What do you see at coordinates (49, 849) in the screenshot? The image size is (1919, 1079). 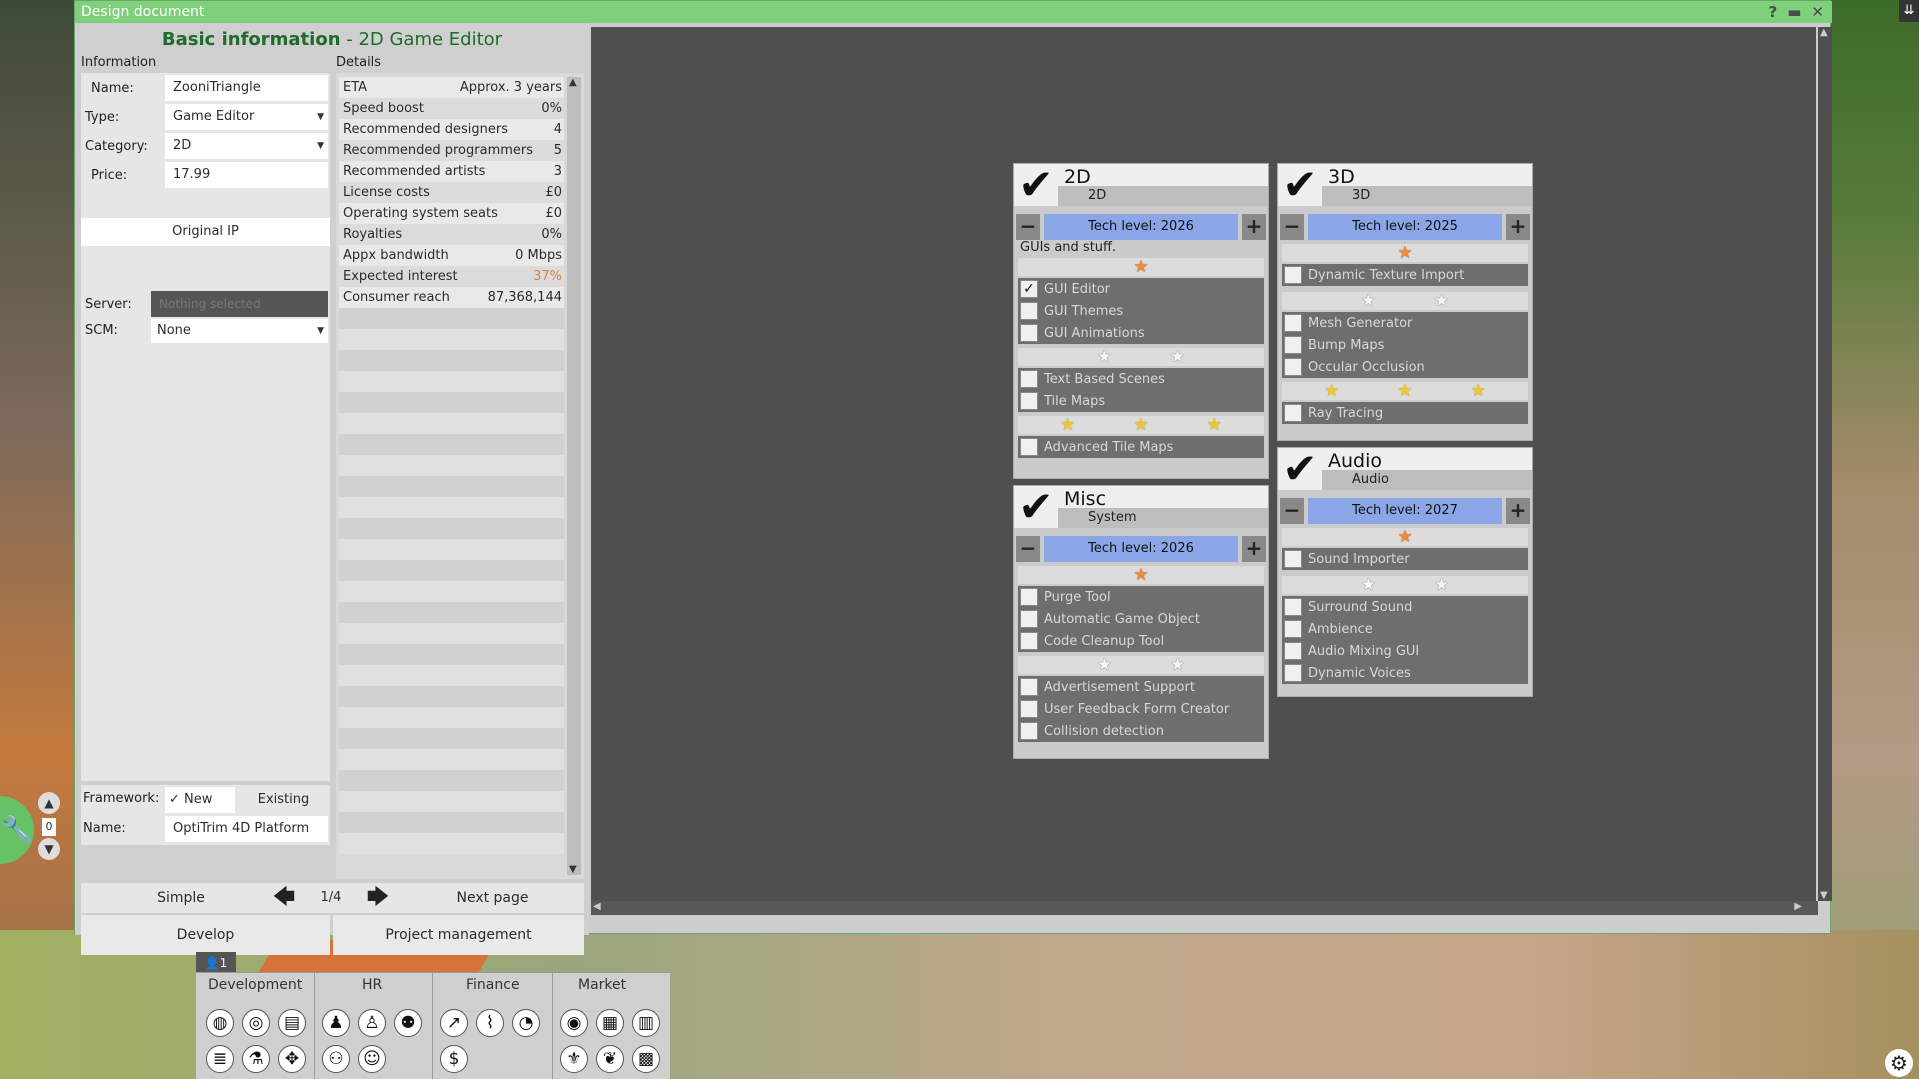 I see `arrow-down-icon: ▼` at bounding box center [49, 849].